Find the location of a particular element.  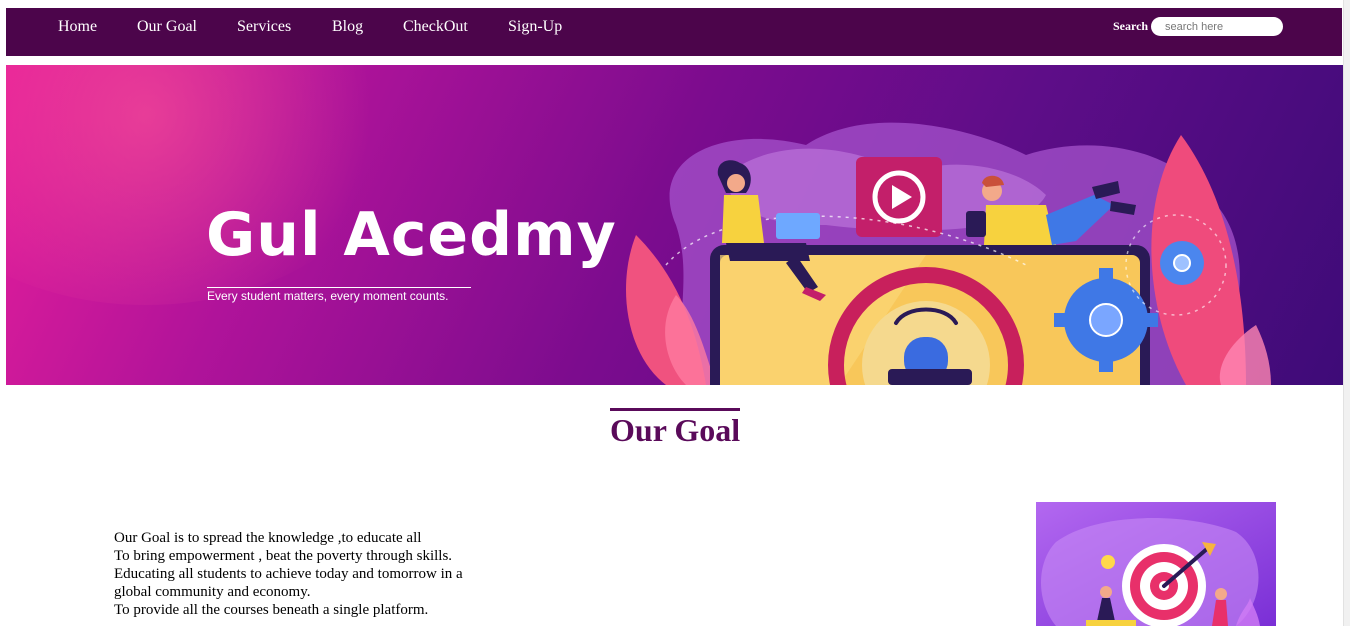

goal-line: global community and economy. is located at coordinates (212, 592).